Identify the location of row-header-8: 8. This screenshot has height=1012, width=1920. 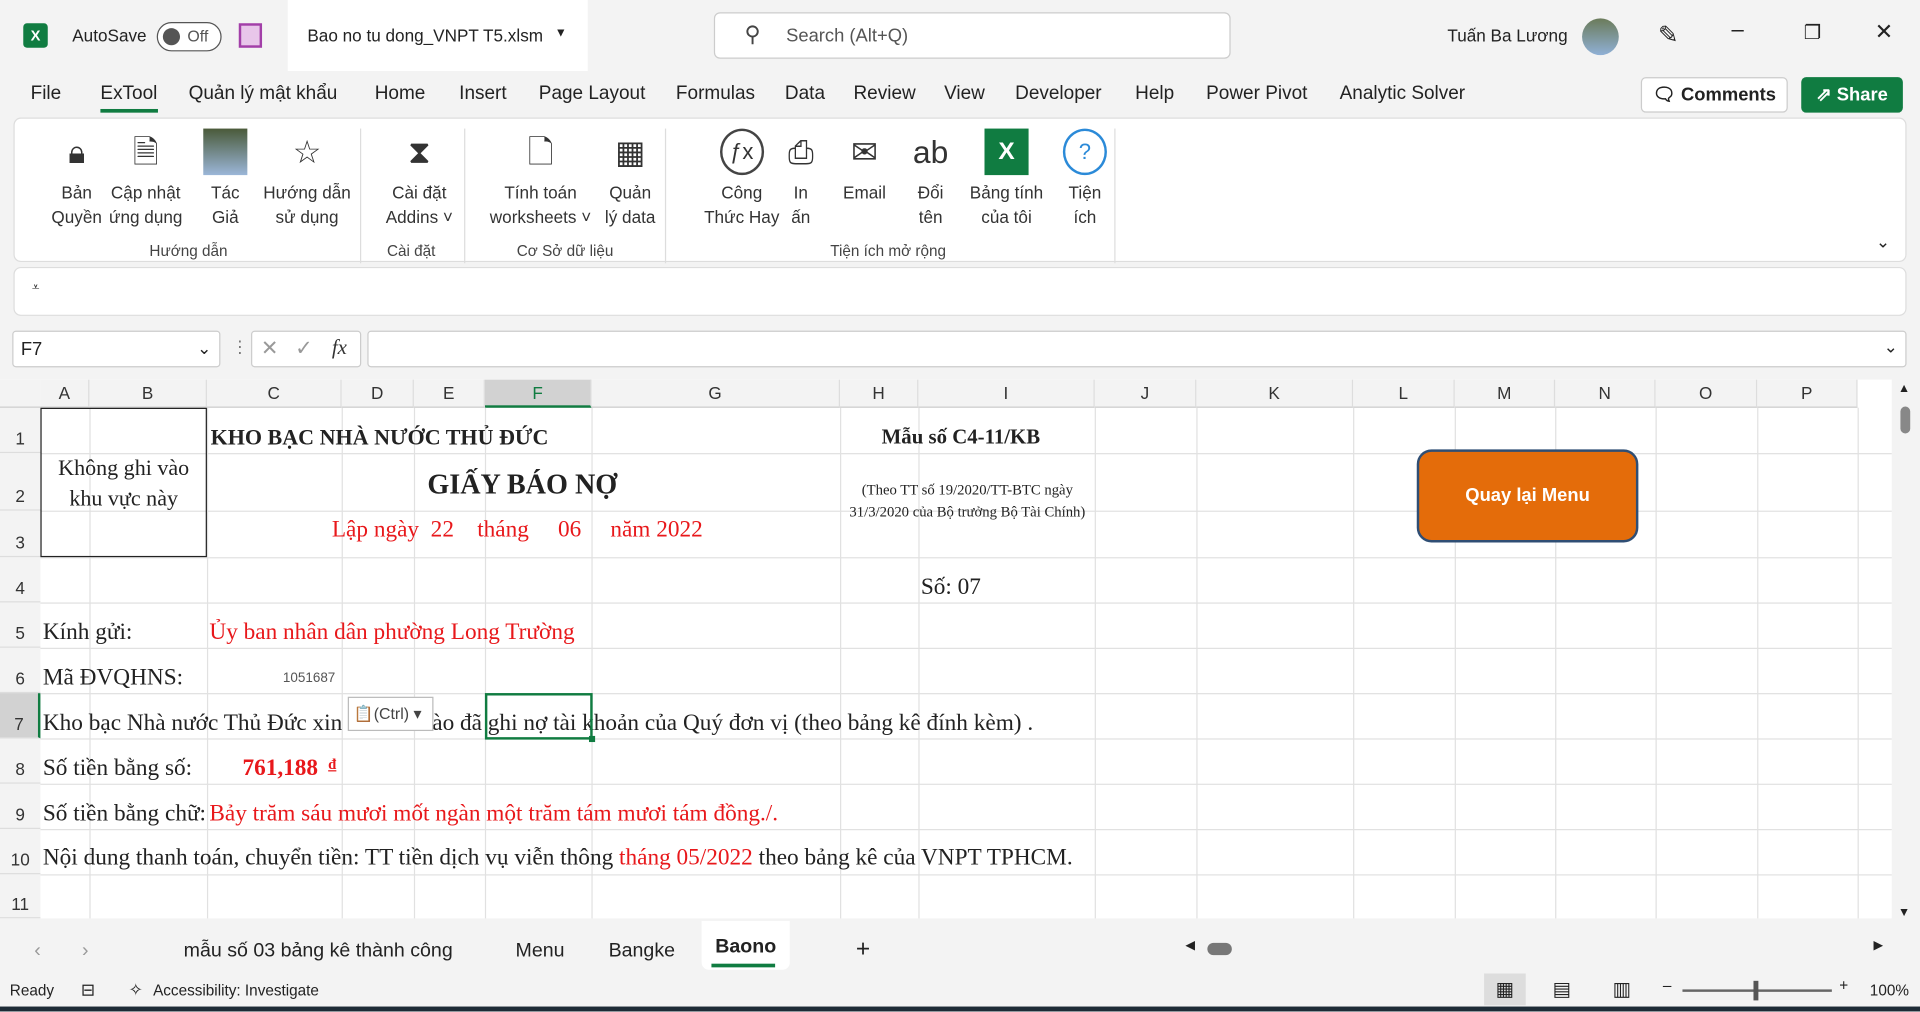
(20, 761).